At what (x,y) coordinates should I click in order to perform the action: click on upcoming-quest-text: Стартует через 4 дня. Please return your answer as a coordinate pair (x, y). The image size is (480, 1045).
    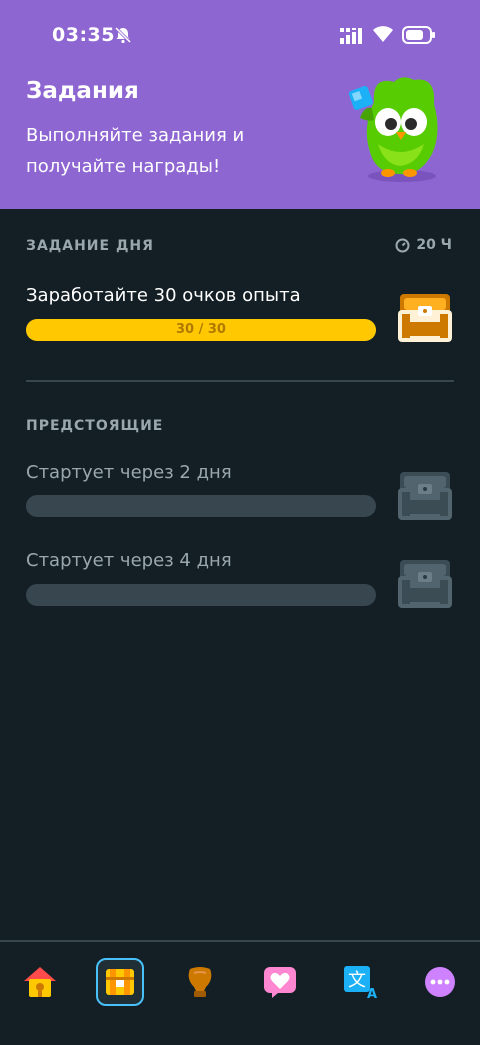
    Looking at the image, I should click on (129, 560).